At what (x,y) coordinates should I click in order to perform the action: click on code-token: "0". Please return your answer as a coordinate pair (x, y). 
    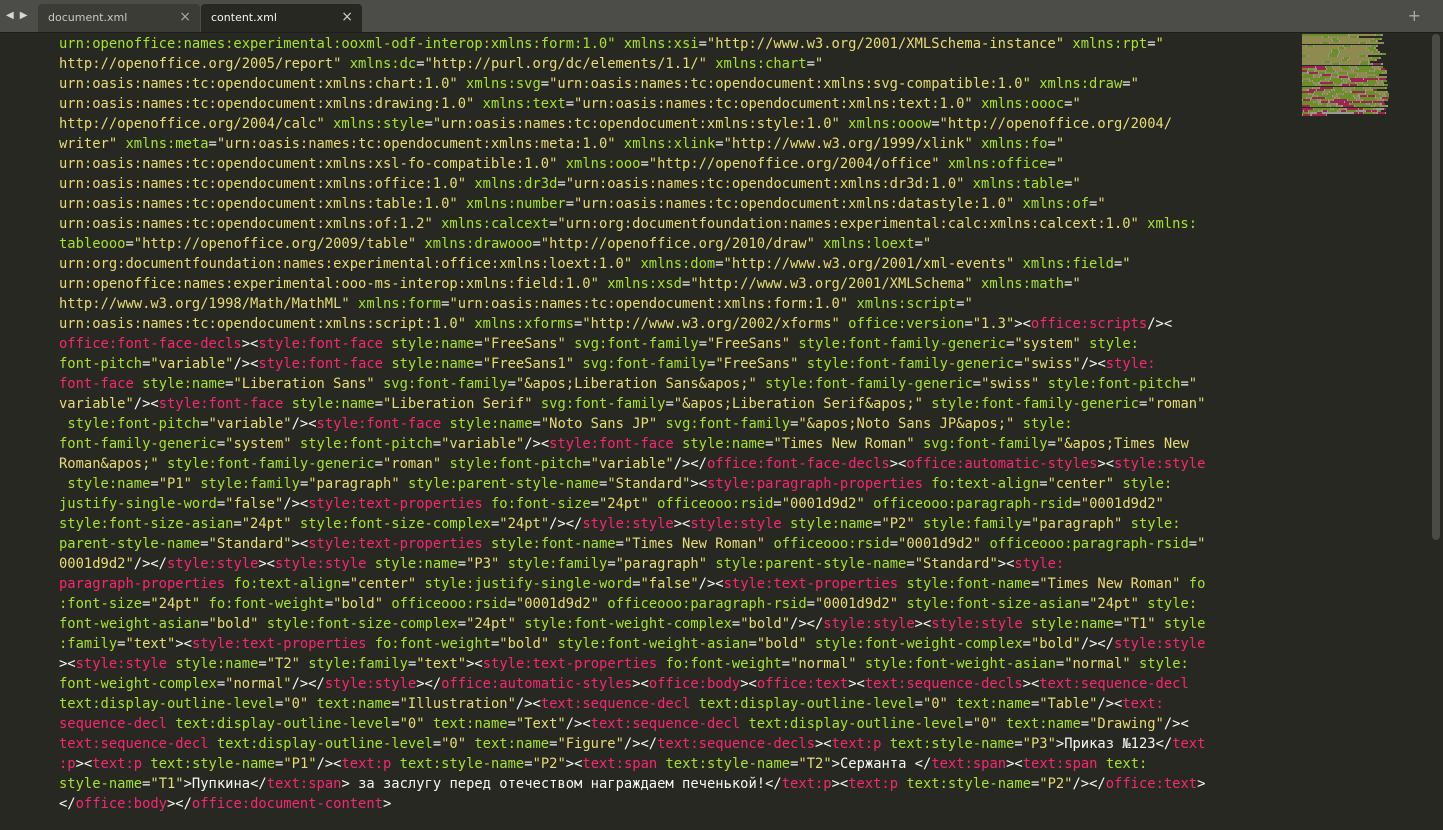
    Looking at the image, I should click on (412, 724).